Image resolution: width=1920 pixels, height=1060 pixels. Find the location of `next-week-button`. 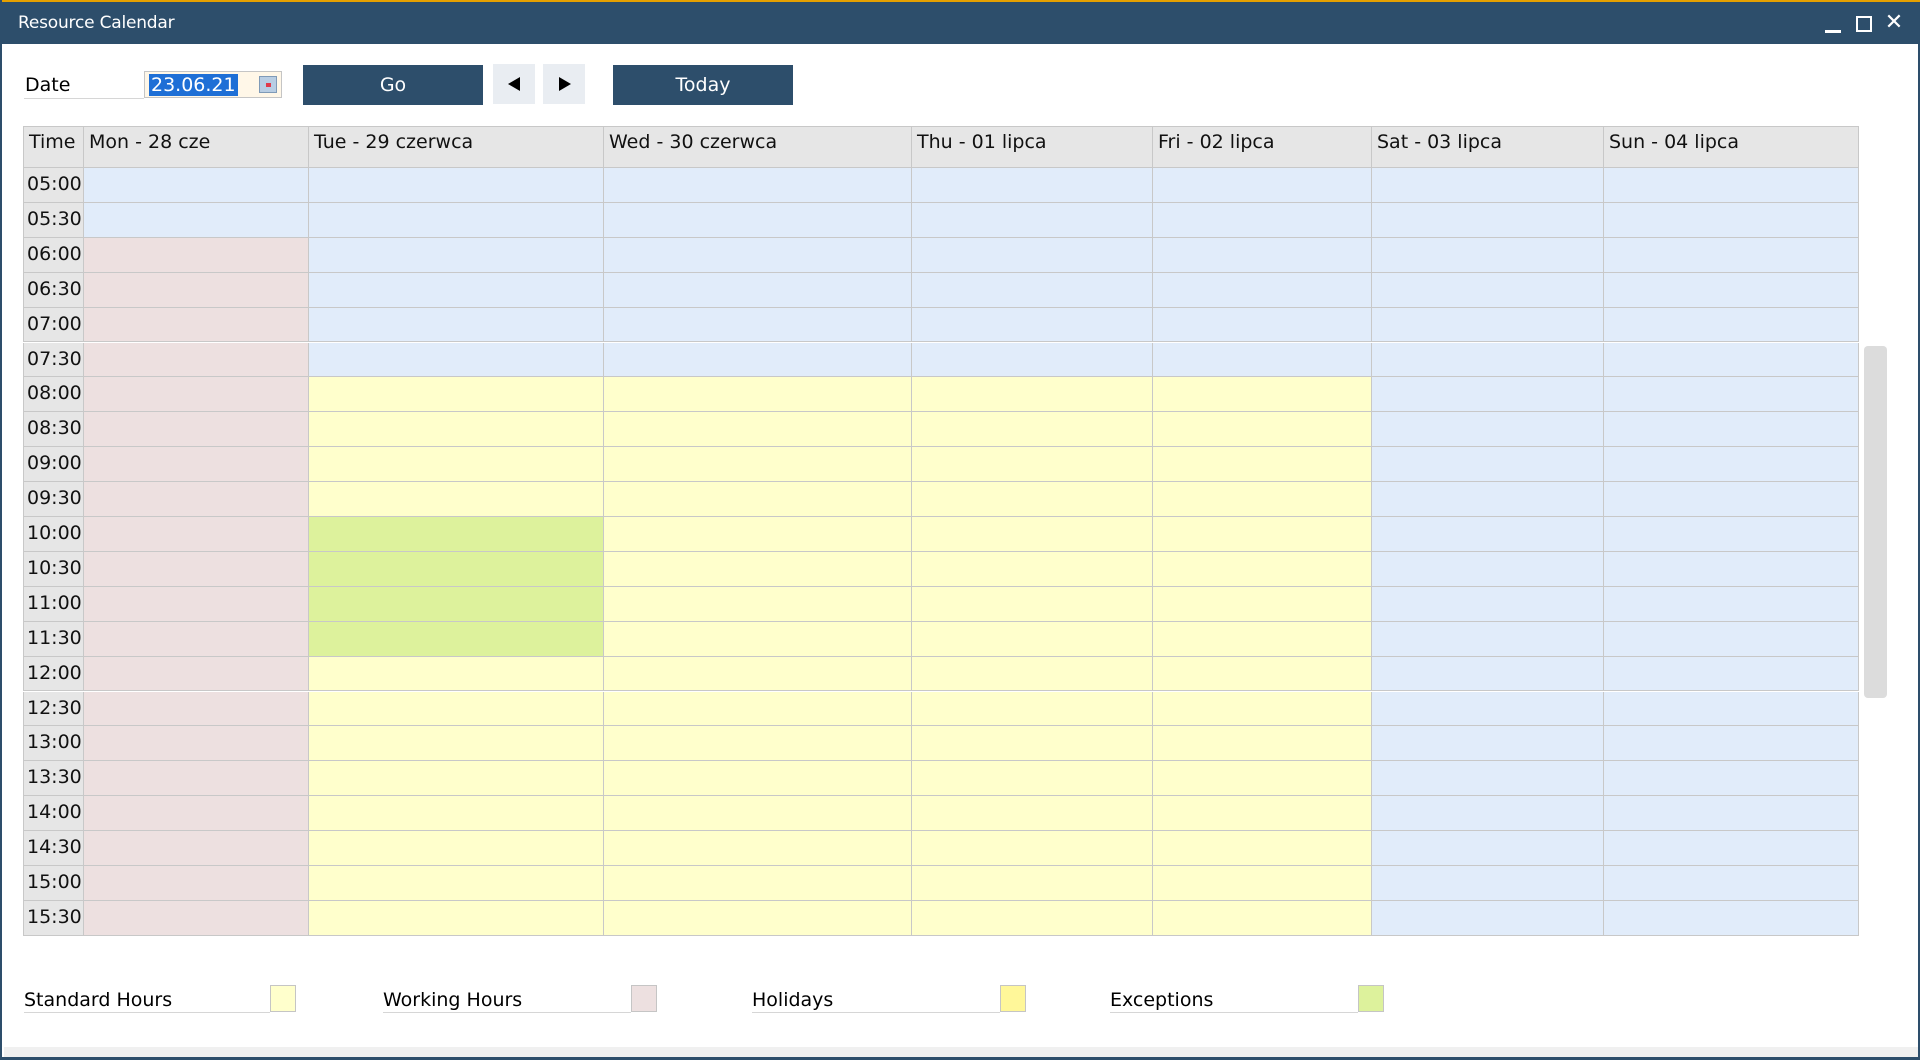

next-week-button is located at coordinates (564, 84).